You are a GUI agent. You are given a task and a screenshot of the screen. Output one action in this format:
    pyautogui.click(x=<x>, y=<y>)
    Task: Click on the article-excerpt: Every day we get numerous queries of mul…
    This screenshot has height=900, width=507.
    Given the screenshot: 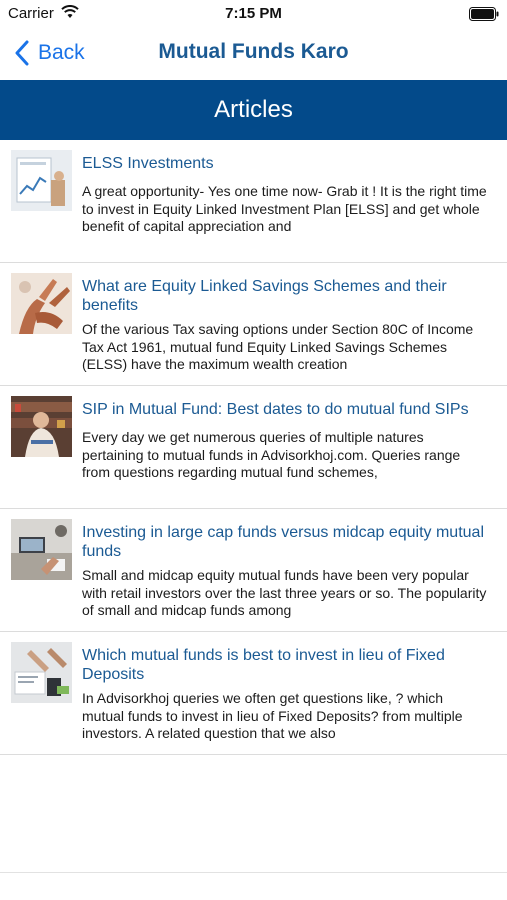 What is the action you would take?
    pyautogui.click(x=271, y=454)
    